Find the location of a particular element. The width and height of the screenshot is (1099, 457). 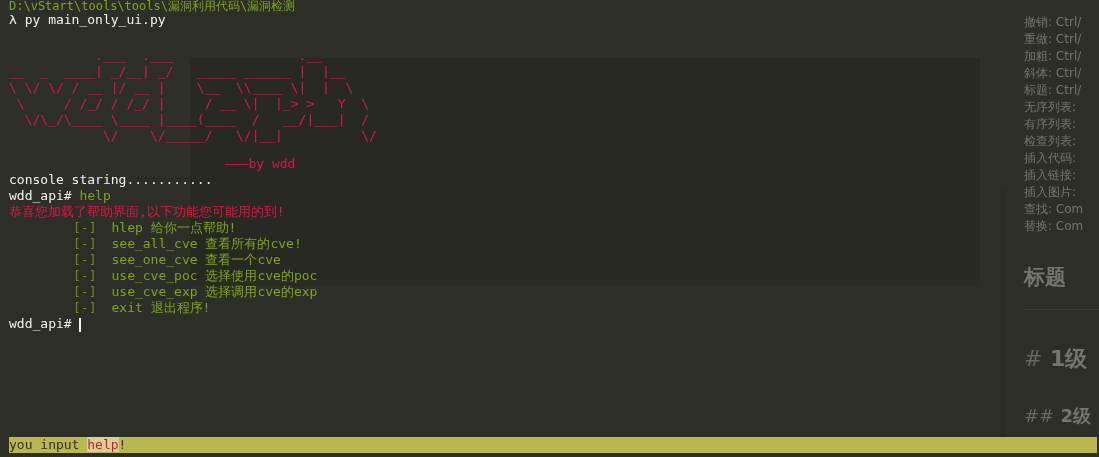

signature-text: ———by wdd is located at coordinates (260, 163).